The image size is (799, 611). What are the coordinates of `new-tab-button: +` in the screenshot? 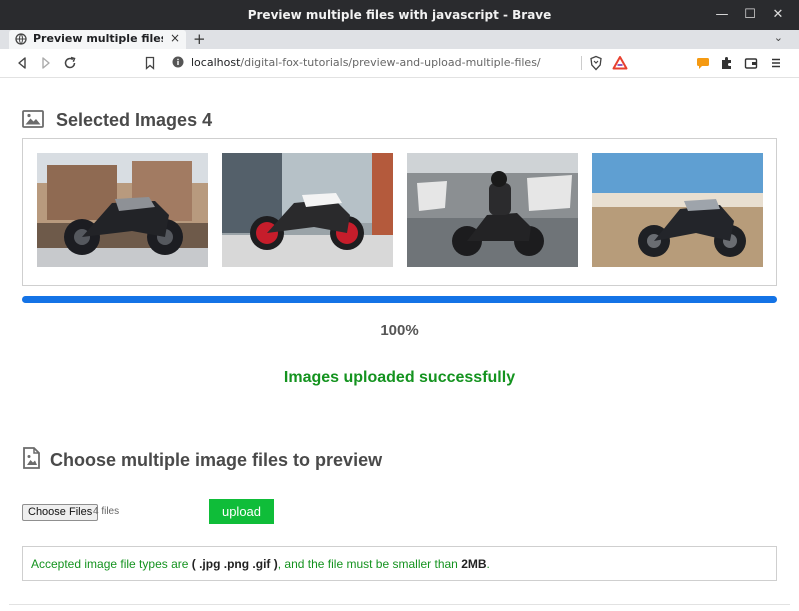 It's located at (199, 39).